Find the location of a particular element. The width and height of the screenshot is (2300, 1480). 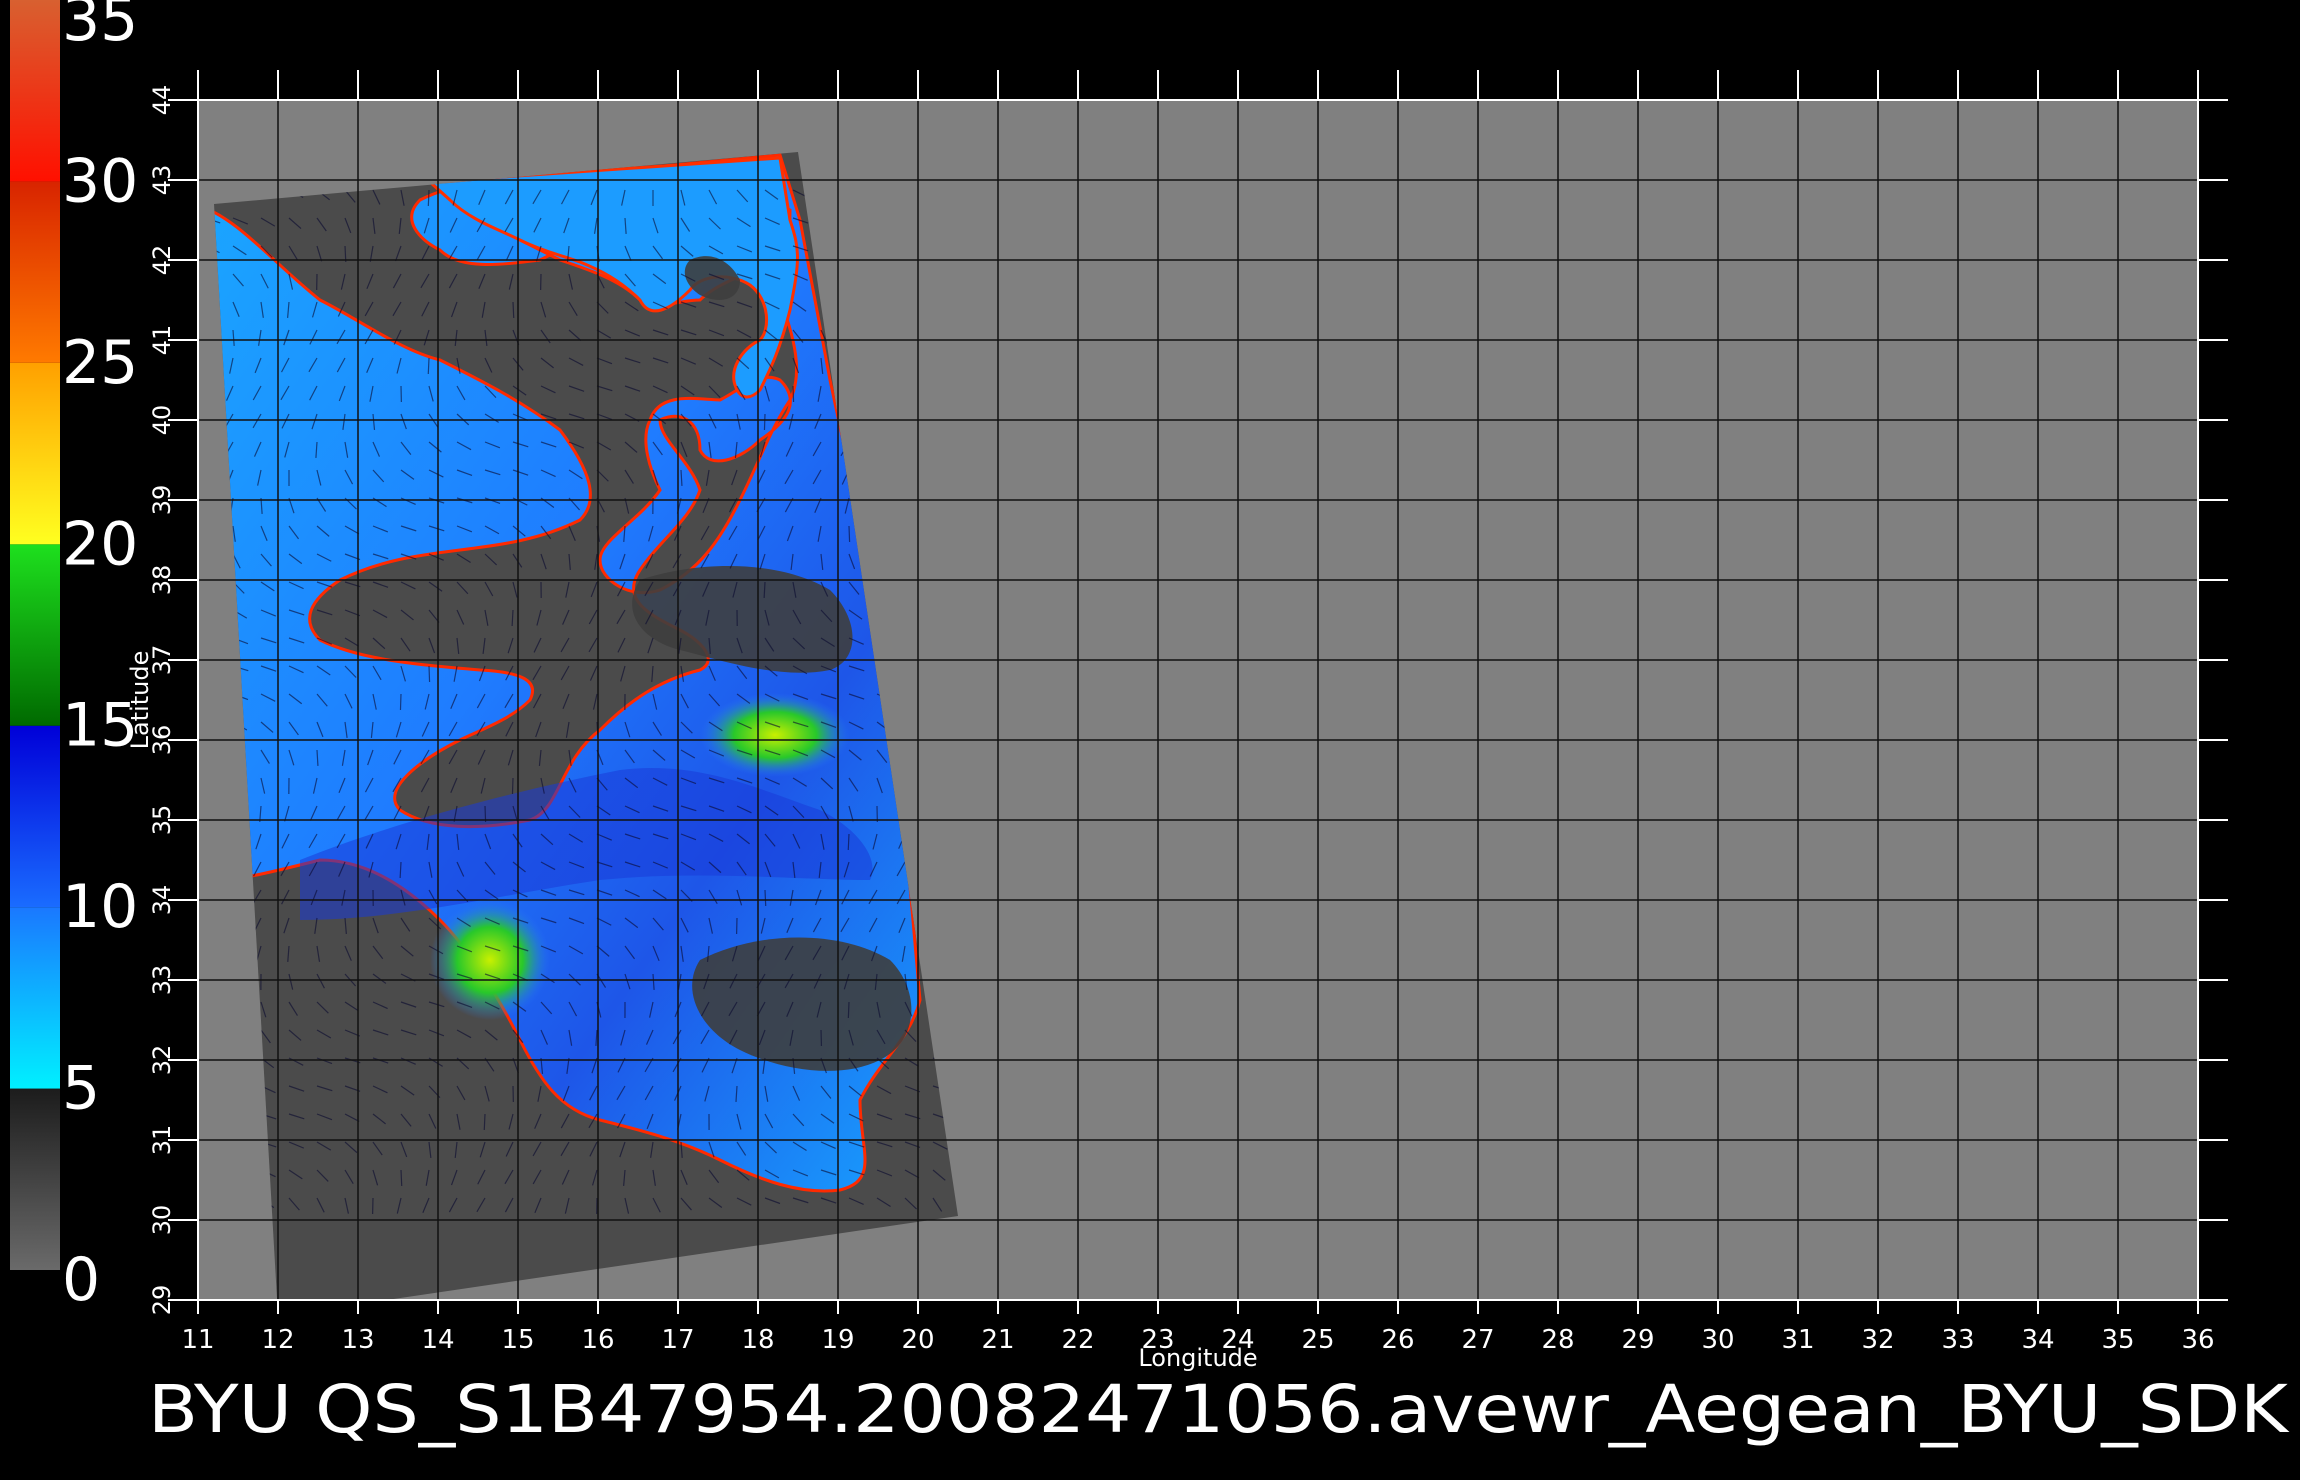

lat-tick-label: 41 is located at coordinates (162, 340).